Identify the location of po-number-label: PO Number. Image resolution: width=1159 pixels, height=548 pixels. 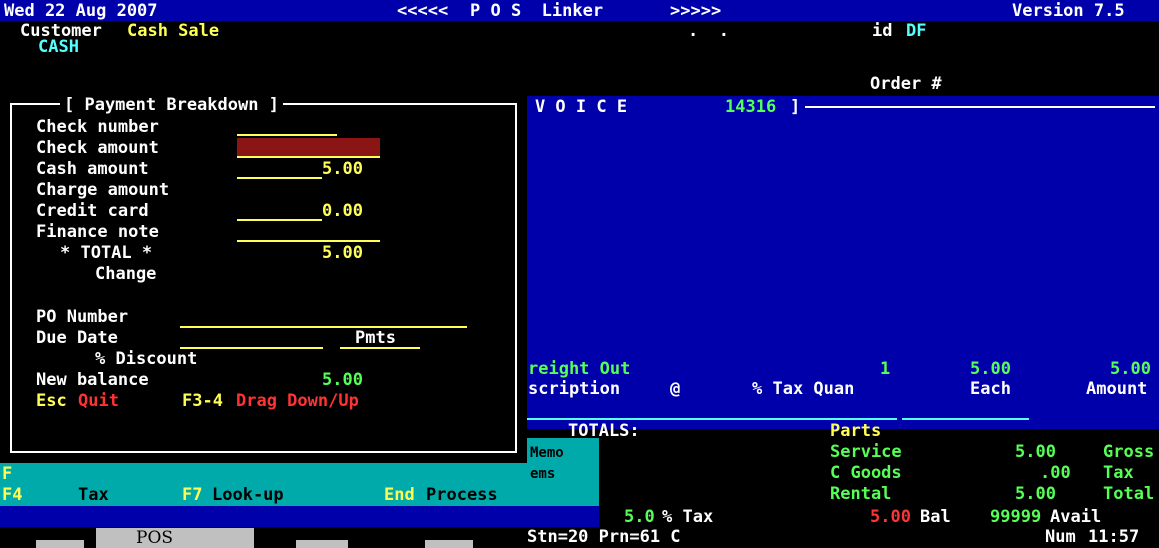
(82, 317).